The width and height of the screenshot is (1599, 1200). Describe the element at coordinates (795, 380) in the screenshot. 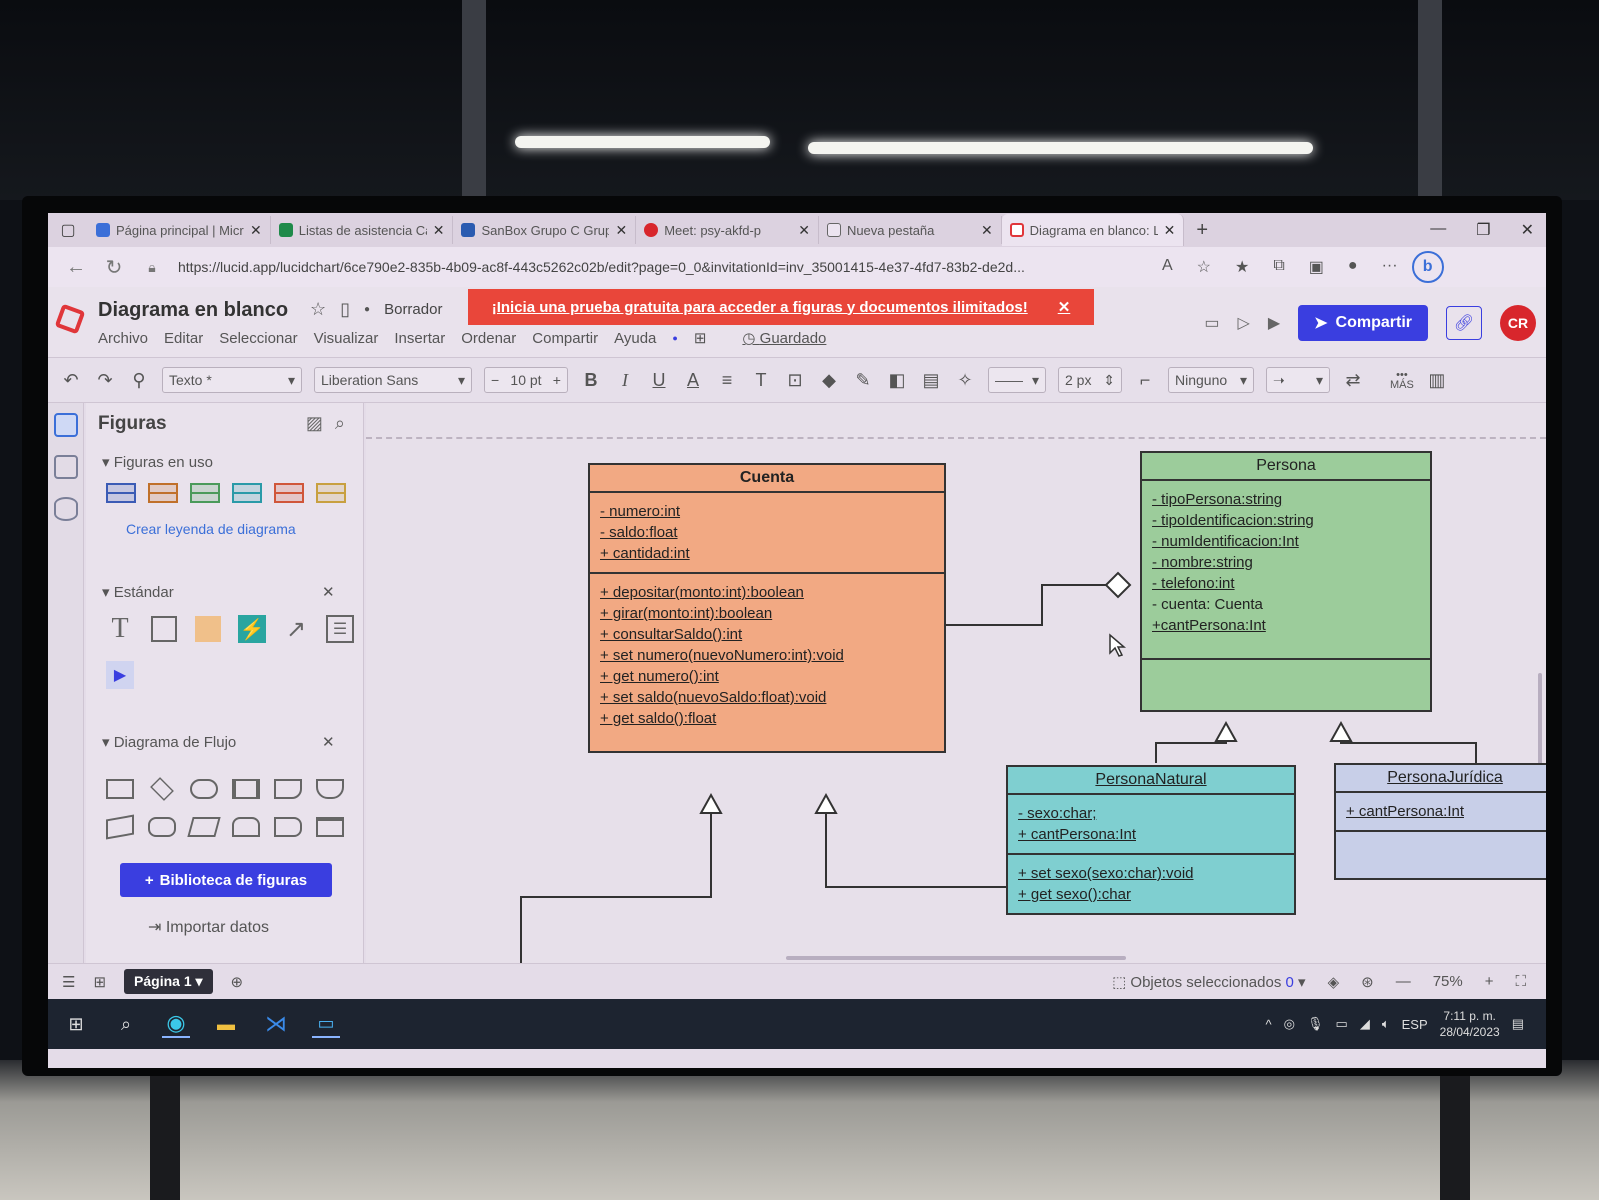

I see `shape-options-icon: ⊡` at that location.